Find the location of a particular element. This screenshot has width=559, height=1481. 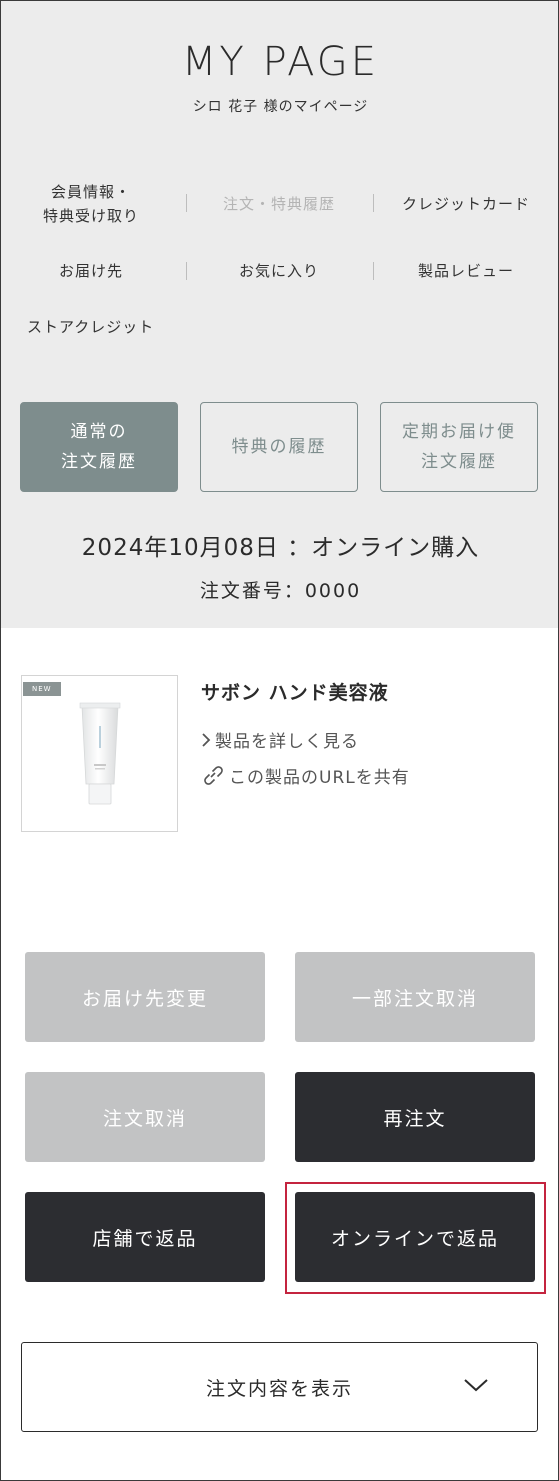

order-details-label: 注文内容を表示 is located at coordinates (279, 1388).